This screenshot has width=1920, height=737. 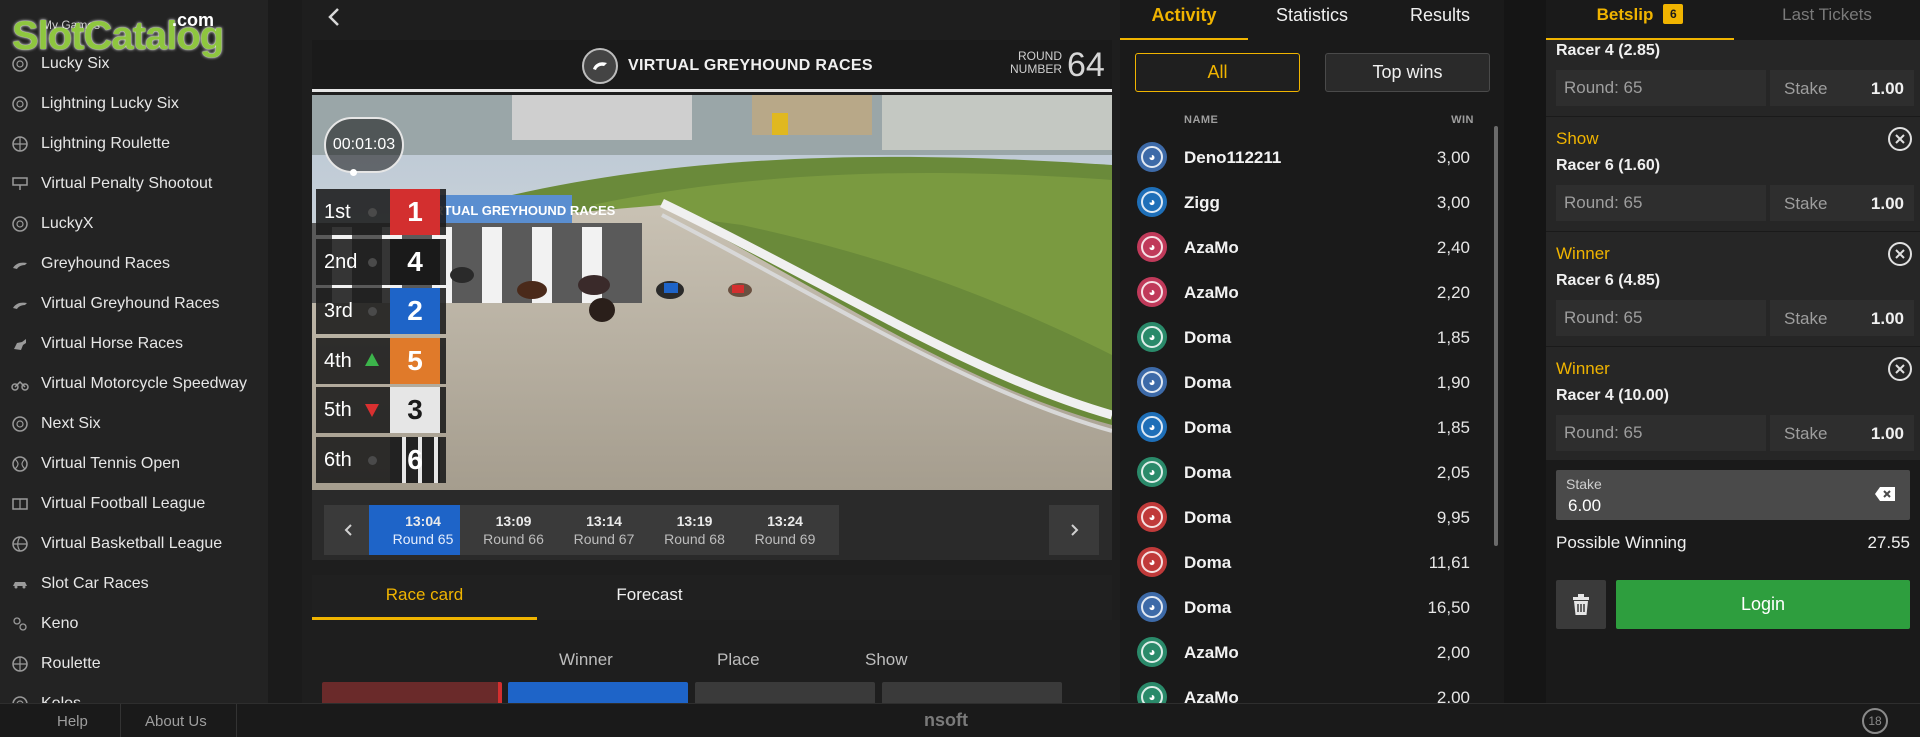 What do you see at coordinates (1885, 494) in the screenshot?
I see `backspace-icon` at bounding box center [1885, 494].